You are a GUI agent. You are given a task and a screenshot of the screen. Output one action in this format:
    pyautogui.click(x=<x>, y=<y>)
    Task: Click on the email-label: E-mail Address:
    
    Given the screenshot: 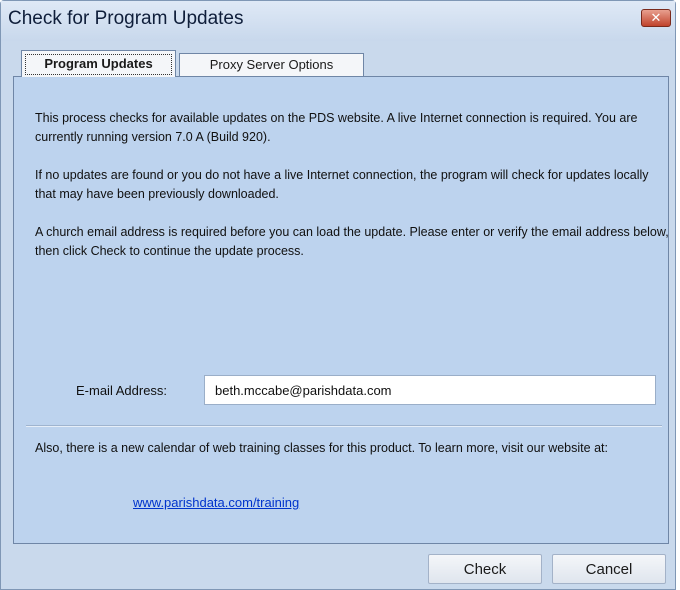 What is the action you would take?
    pyautogui.click(x=122, y=390)
    